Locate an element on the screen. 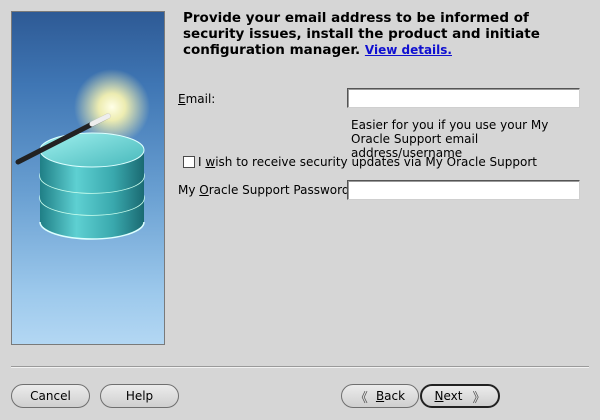  help-button: Help is located at coordinates (139, 396).